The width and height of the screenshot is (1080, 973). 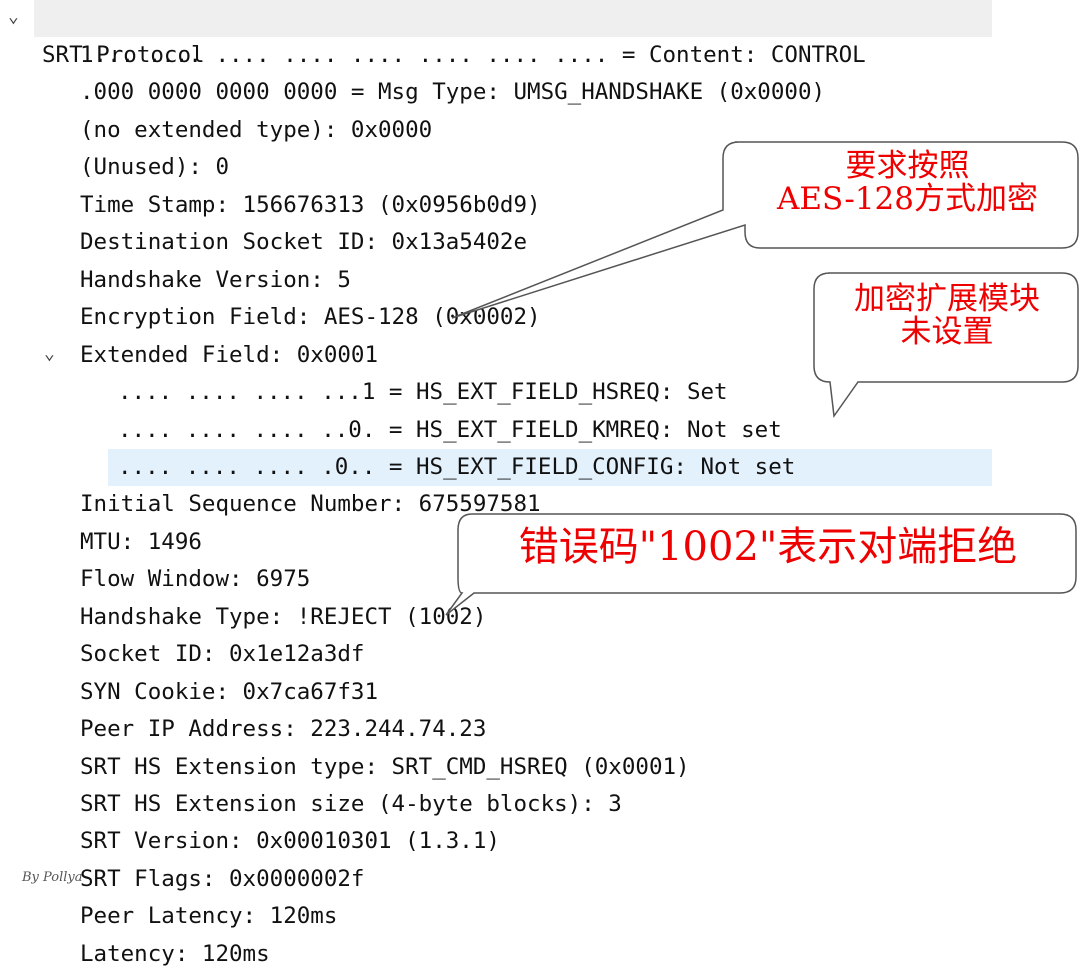 What do you see at coordinates (208, 916) in the screenshot?
I see `tree-row: Peer Latency: 120ms` at bounding box center [208, 916].